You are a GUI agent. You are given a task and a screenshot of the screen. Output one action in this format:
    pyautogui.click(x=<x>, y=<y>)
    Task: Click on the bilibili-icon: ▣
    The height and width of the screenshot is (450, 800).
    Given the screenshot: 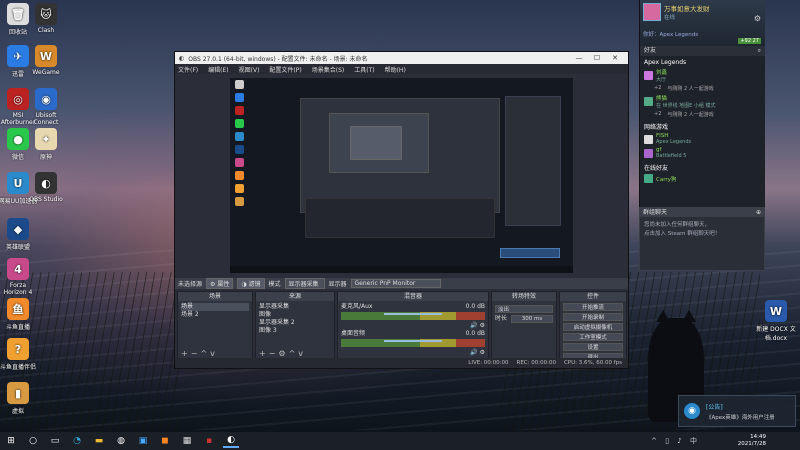 What is the action you would take?
    pyautogui.click(x=143, y=441)
    